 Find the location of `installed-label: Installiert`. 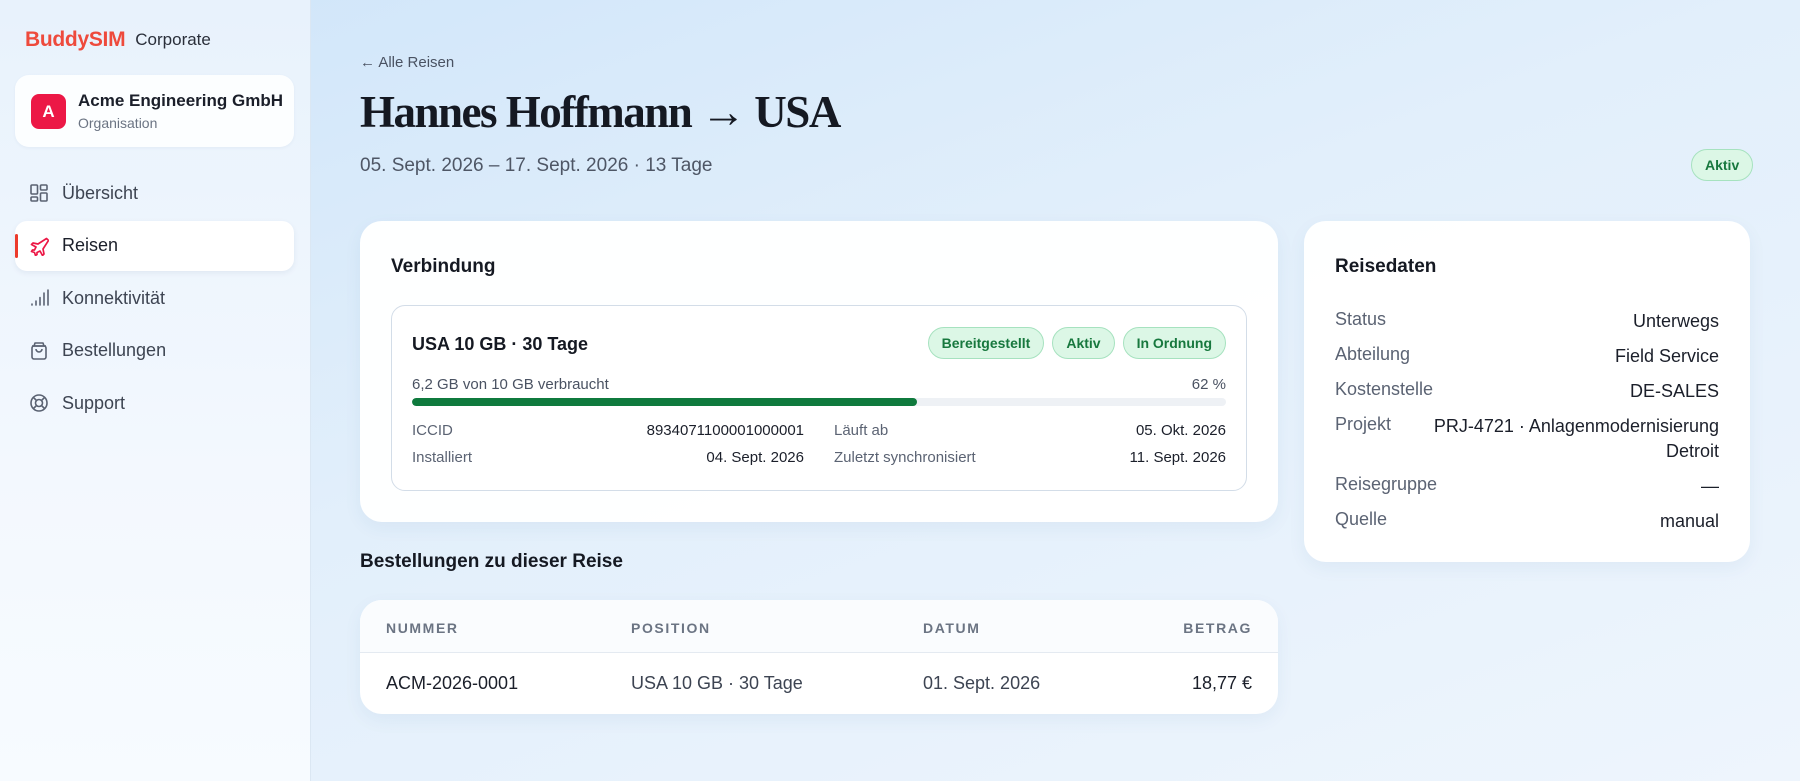

installed-label: Installiert is located at coordinates (442, 457).